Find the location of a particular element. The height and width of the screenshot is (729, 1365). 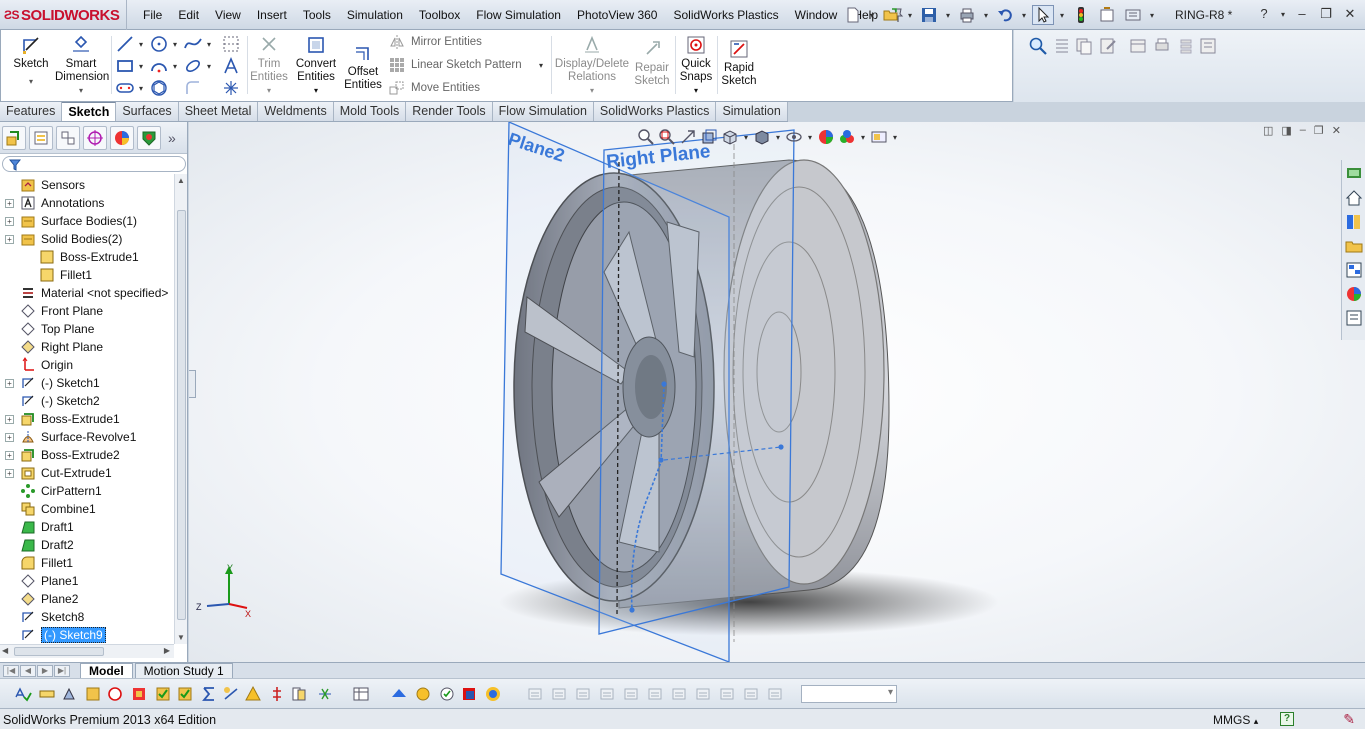

report-icon is located at coordinates (1208, 46).